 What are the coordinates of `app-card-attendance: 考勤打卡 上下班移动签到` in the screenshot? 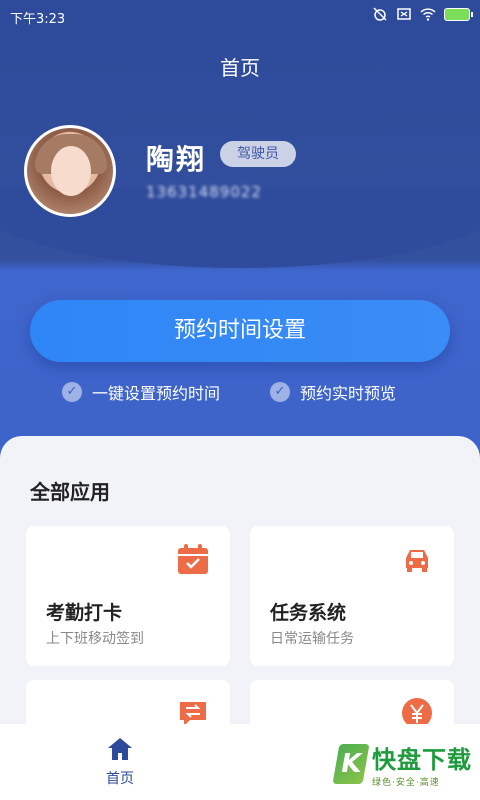 It's located at (128, 596).